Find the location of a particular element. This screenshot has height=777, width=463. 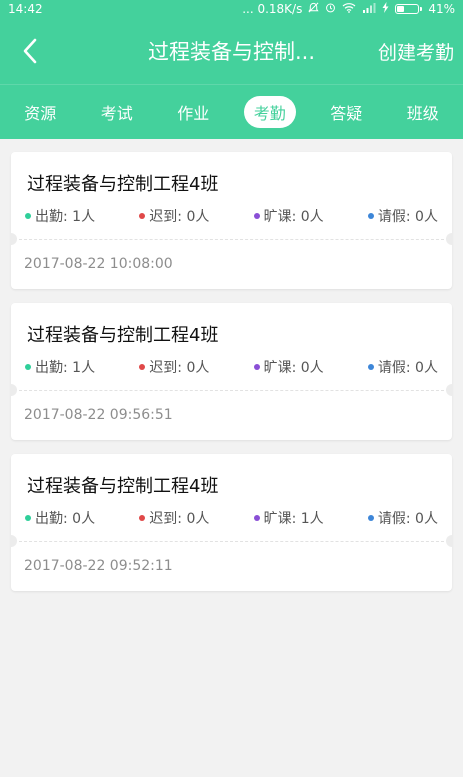

signal-icon is located at coordinates (369, 9).